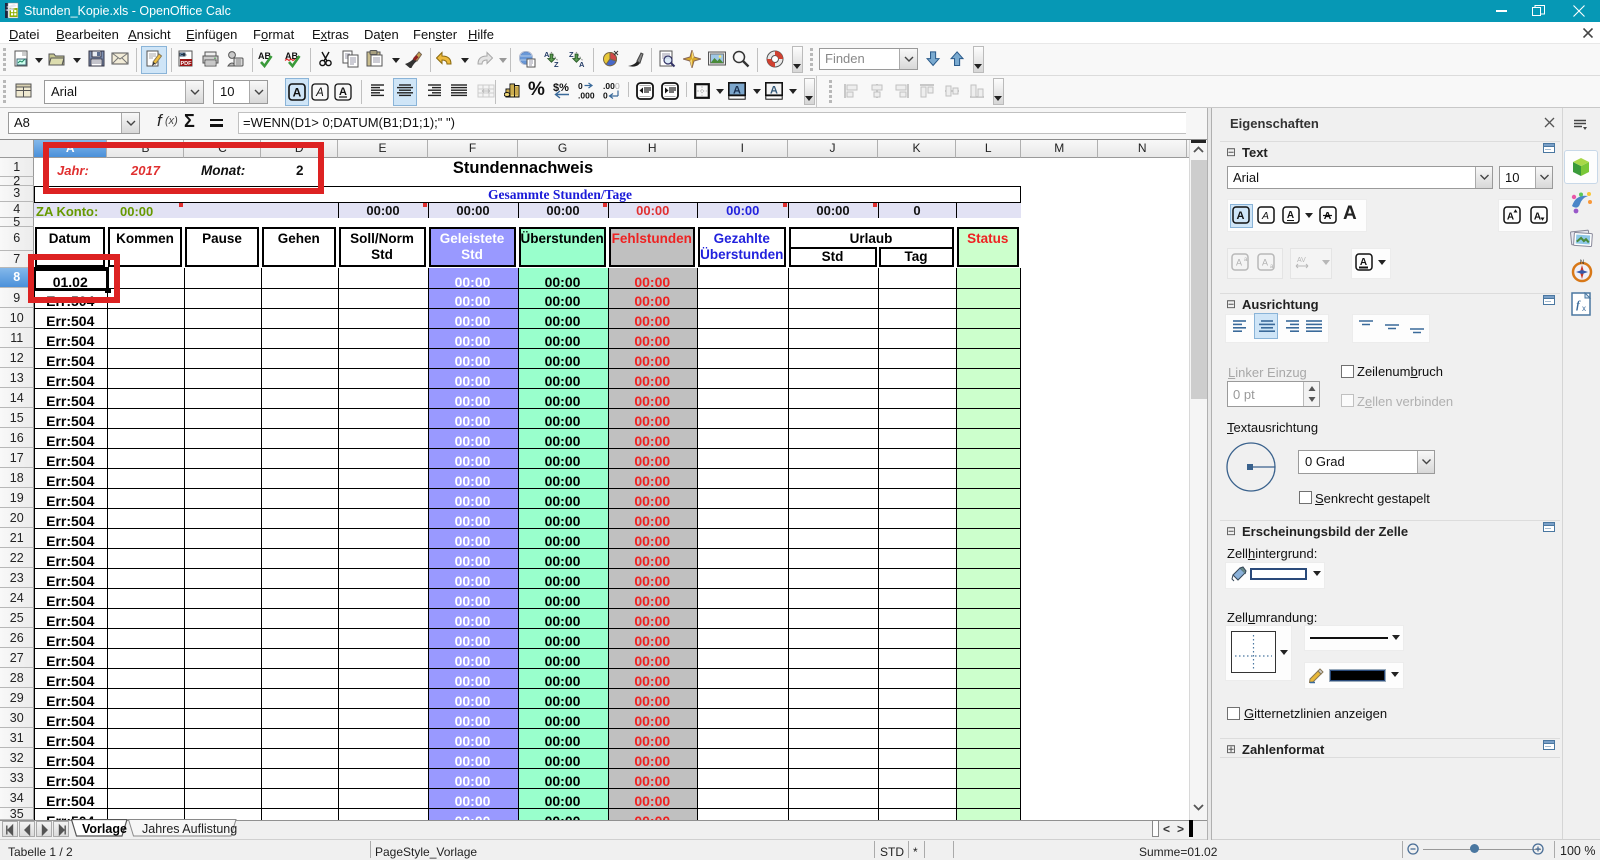 The image size is (1600, 860). What do you see at coordinates (586, 96) in the screenshot?
I see `svg-text: .000` at bounding box center [586, 96].